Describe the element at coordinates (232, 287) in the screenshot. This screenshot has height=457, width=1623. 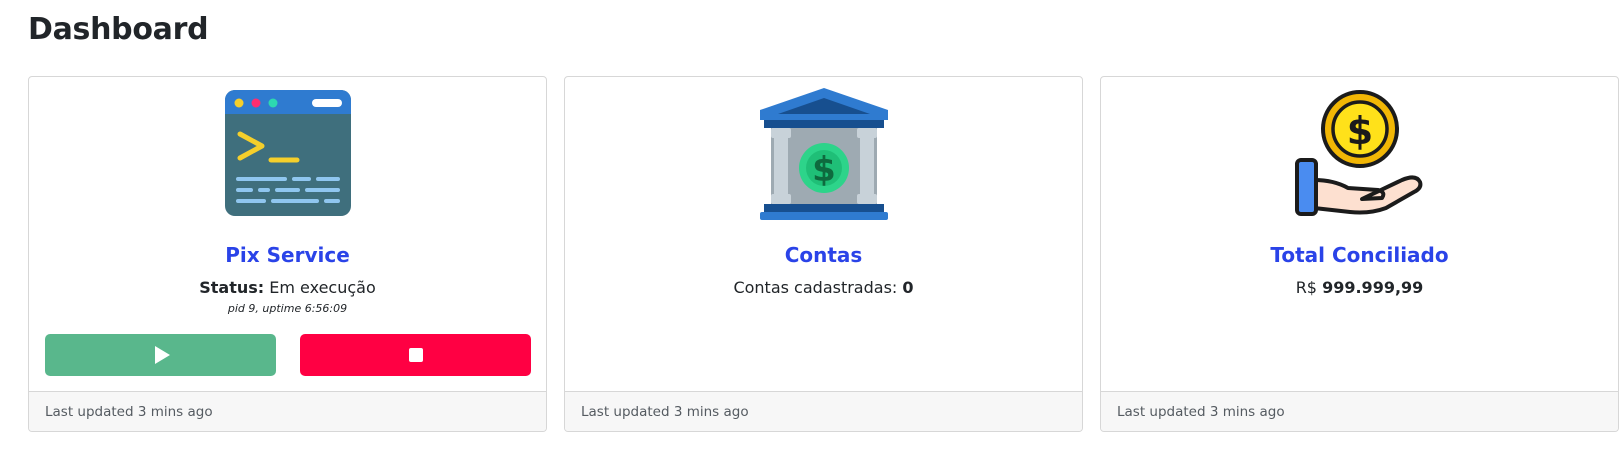
I see `status-label: Status:` at that location.